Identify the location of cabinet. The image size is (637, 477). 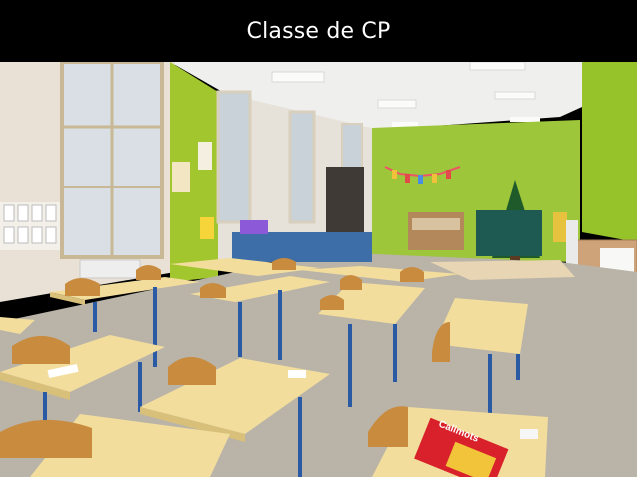
(345, 202).